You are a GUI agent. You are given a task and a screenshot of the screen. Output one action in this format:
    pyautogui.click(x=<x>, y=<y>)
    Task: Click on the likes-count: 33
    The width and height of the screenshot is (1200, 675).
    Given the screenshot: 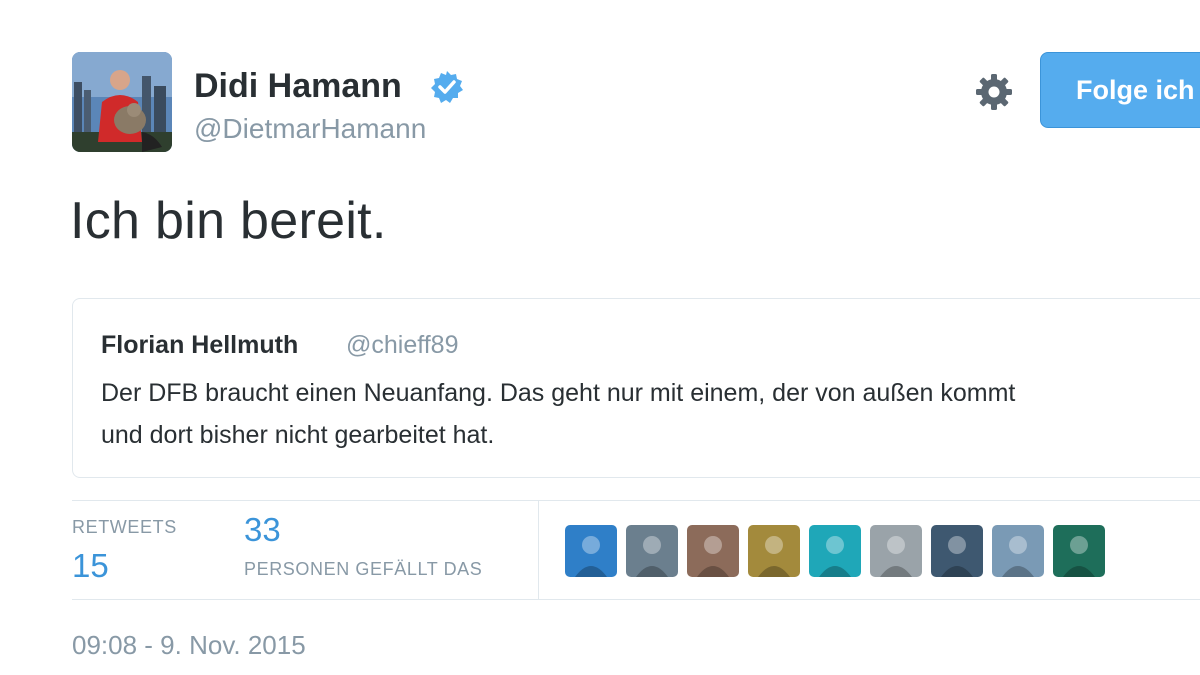 What is the action you would take?
    pyautogui.click(x=262, y=530)
    